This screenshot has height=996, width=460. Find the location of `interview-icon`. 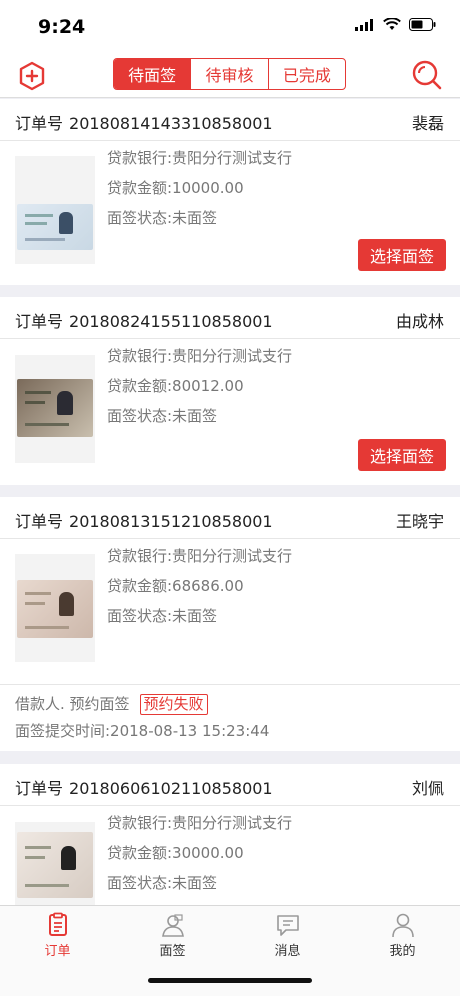

interview-icon is located at coordinates (172, 925).